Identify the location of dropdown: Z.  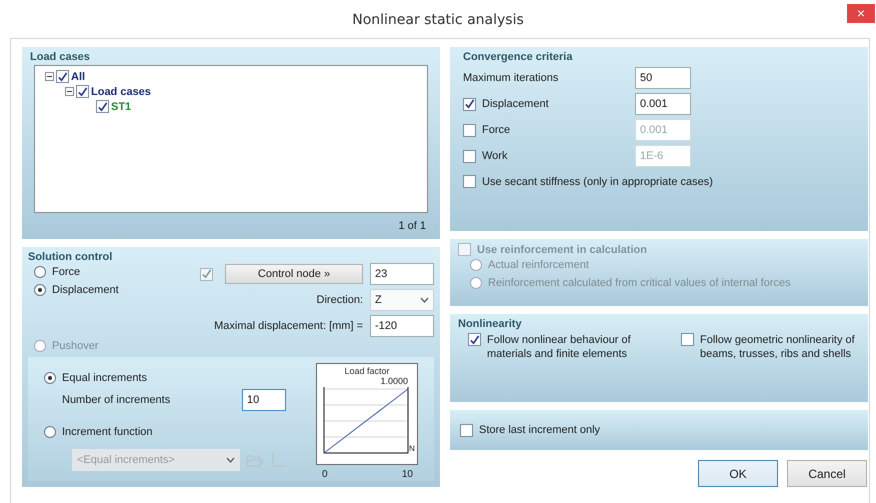
(402, 300).